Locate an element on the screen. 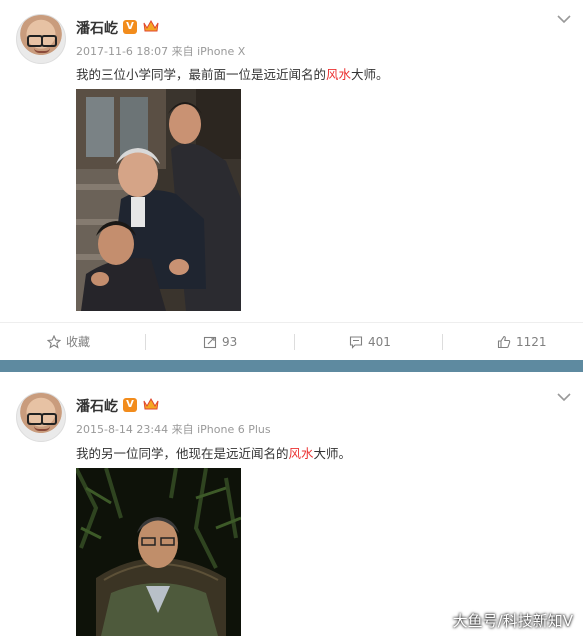 The image size is (583, 640). favorite-label: 收藏 is located at coordinates (78, 342).